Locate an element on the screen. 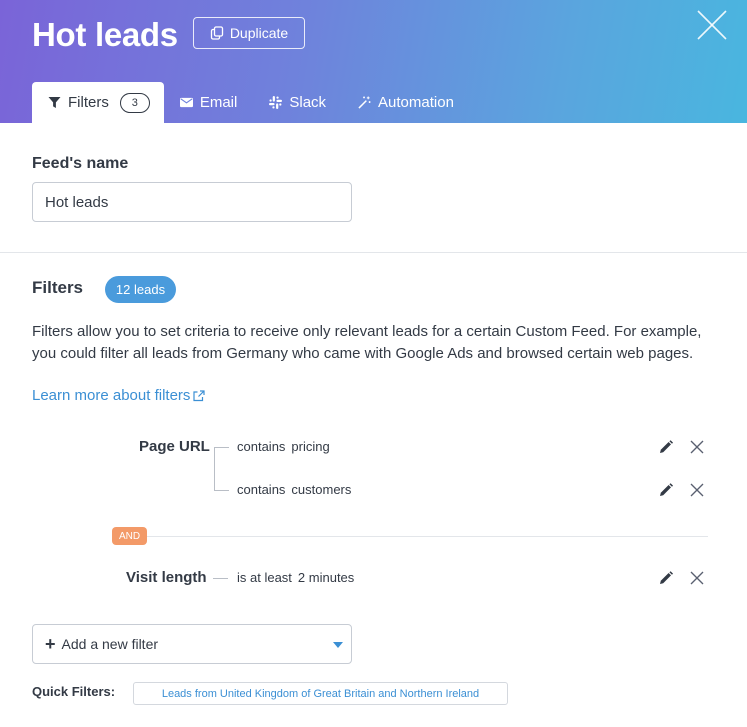 This screenshot has width=747, height=727. filters-heading: Filters is located at coordinates (58, 287).